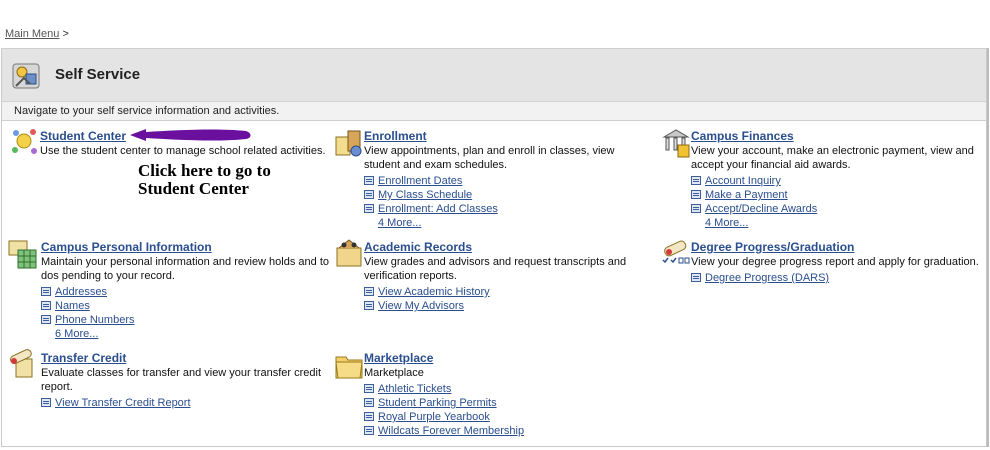 The width and height of the screenshot is (990, 450). What do you see at coordinates (95, 320) in the screenshot?
I see `phone-numbers-link: Phone Numbers` at bounding box center [95, 320].